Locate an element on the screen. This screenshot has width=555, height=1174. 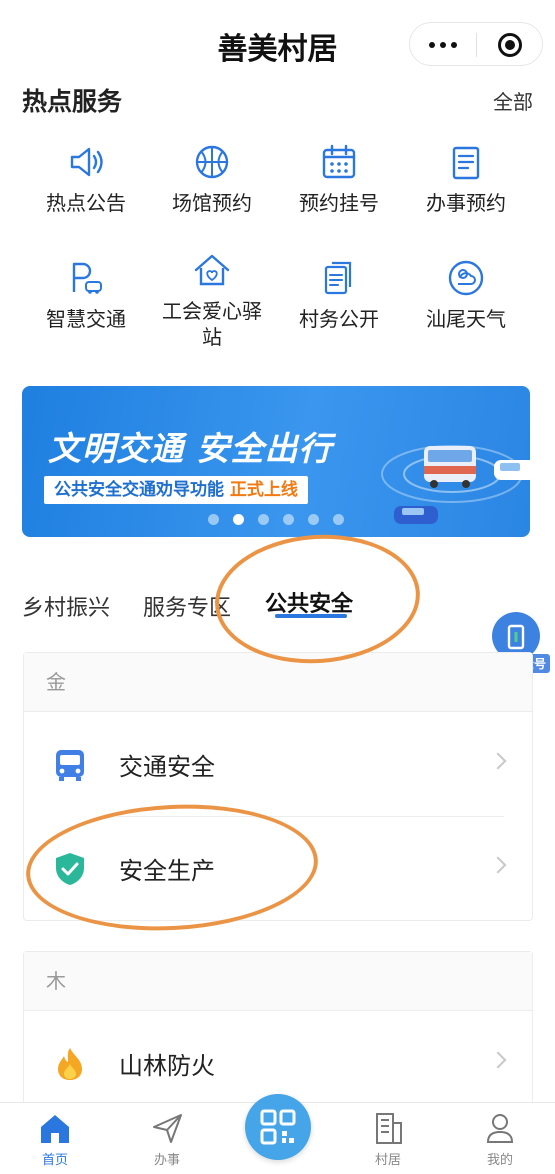
send-icon is located at coordinates (167, 1128).